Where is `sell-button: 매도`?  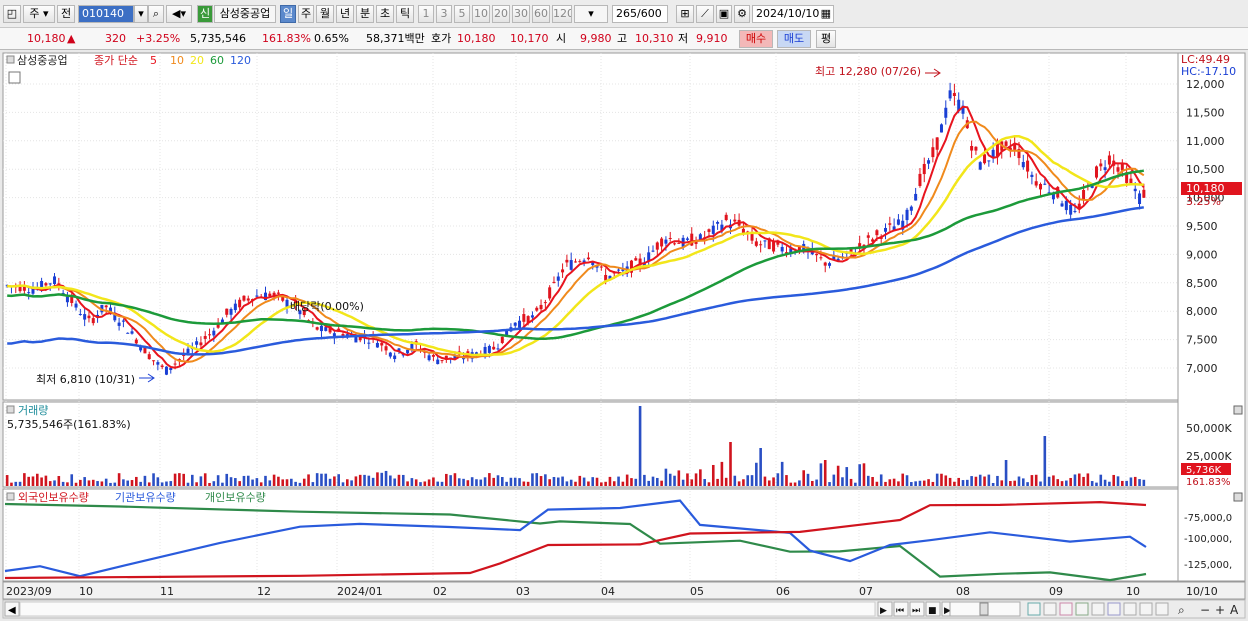
sell-button: 매도 is located at coordinates (794, 39).